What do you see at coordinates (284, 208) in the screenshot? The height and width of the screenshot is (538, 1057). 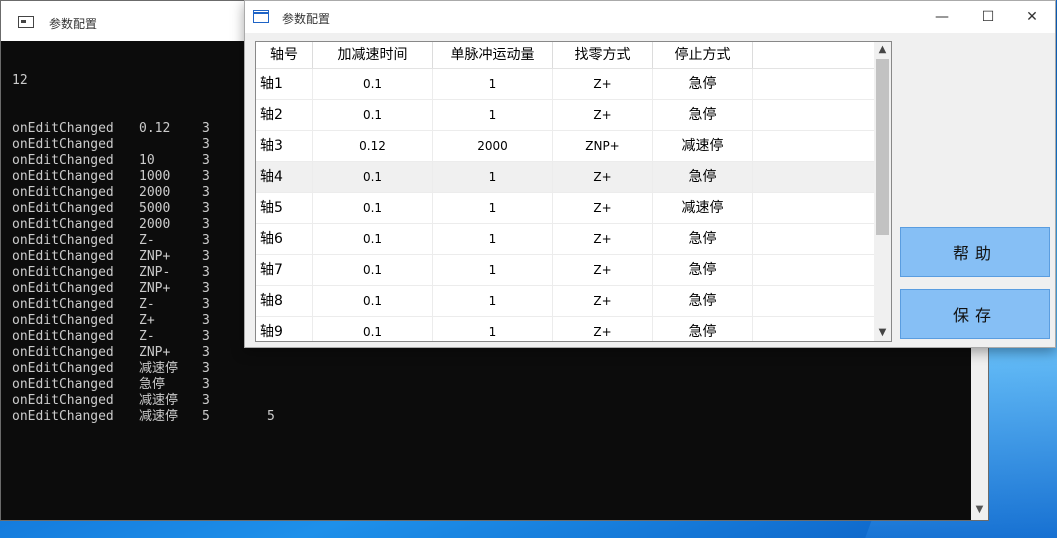 I see `axis-cell: 轴5` at bounding box center [284, 208].